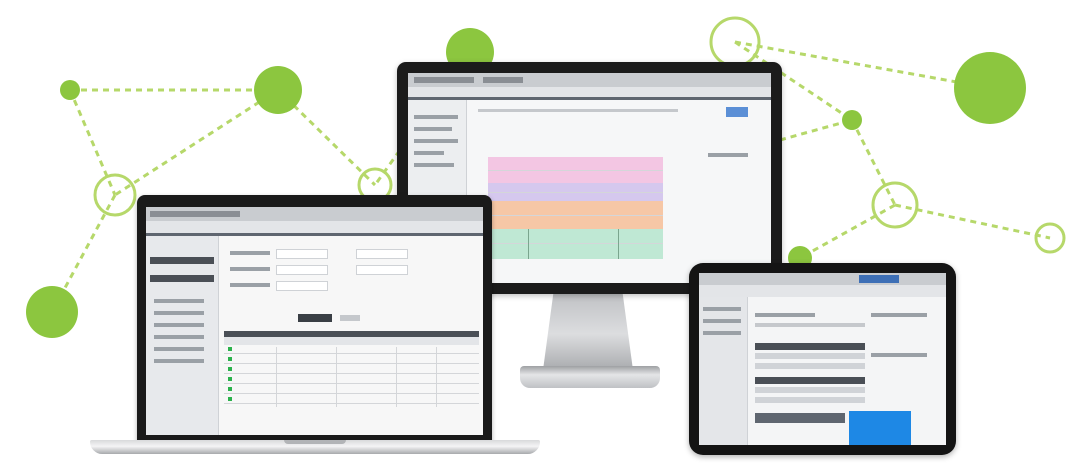 The height and width of the screenshot is (472, 1083). I want to click on monitor-stand-base, so click(590, 377).